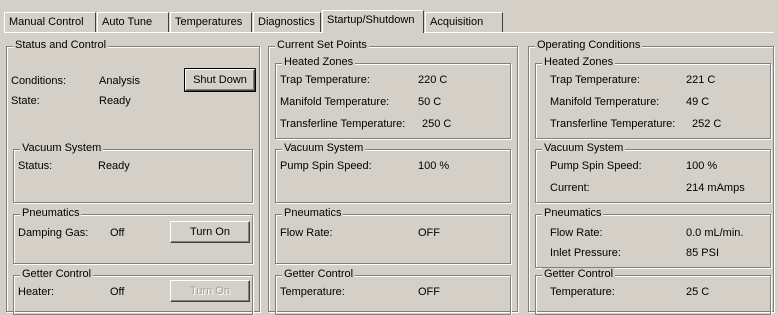 This screenshot has height=315, width=778. What do you see at coordinates (326, 166) in the screenshot?
I see `sp-pump-speed-label: Pump Spin Speed:` at bounding box center [326, 166].